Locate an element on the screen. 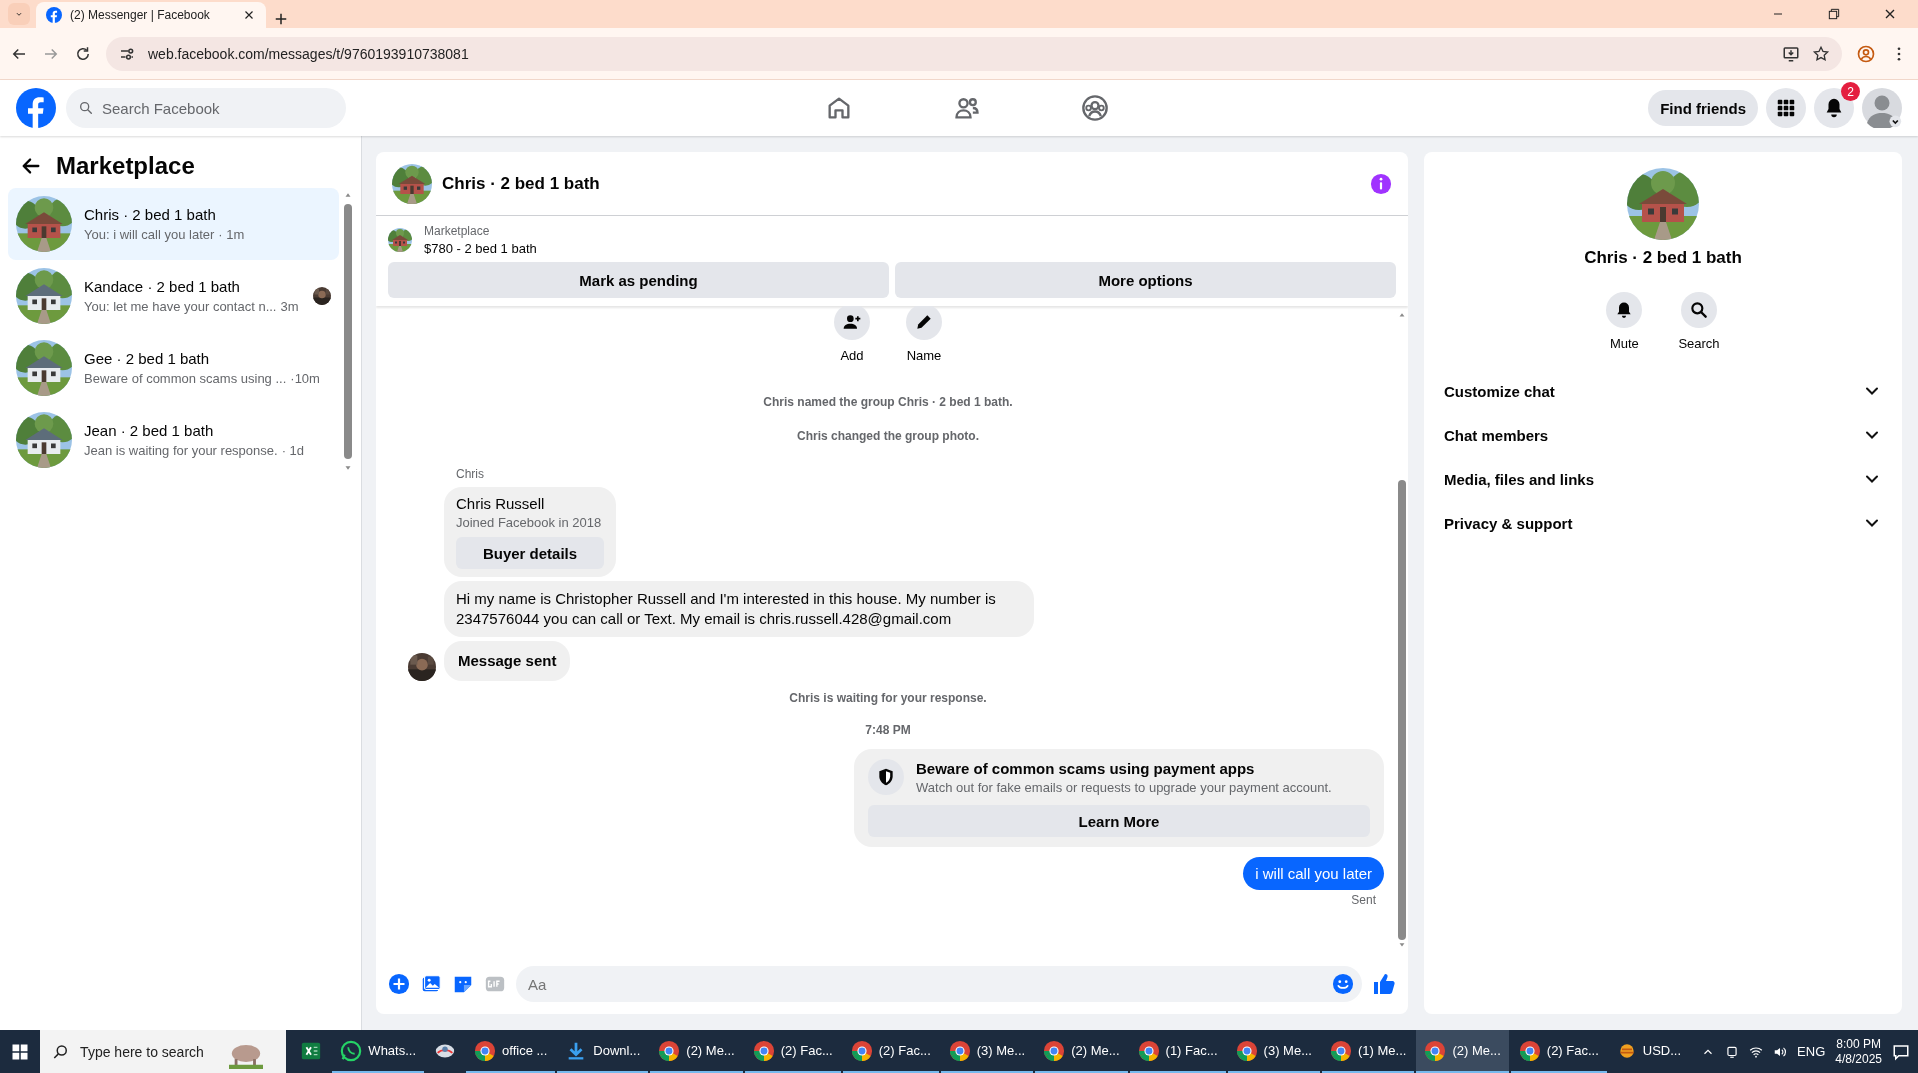 The image size is (1918, 1073). listing-title: $780 - 2 bed 1 bath is located at coordinates (480, 248).